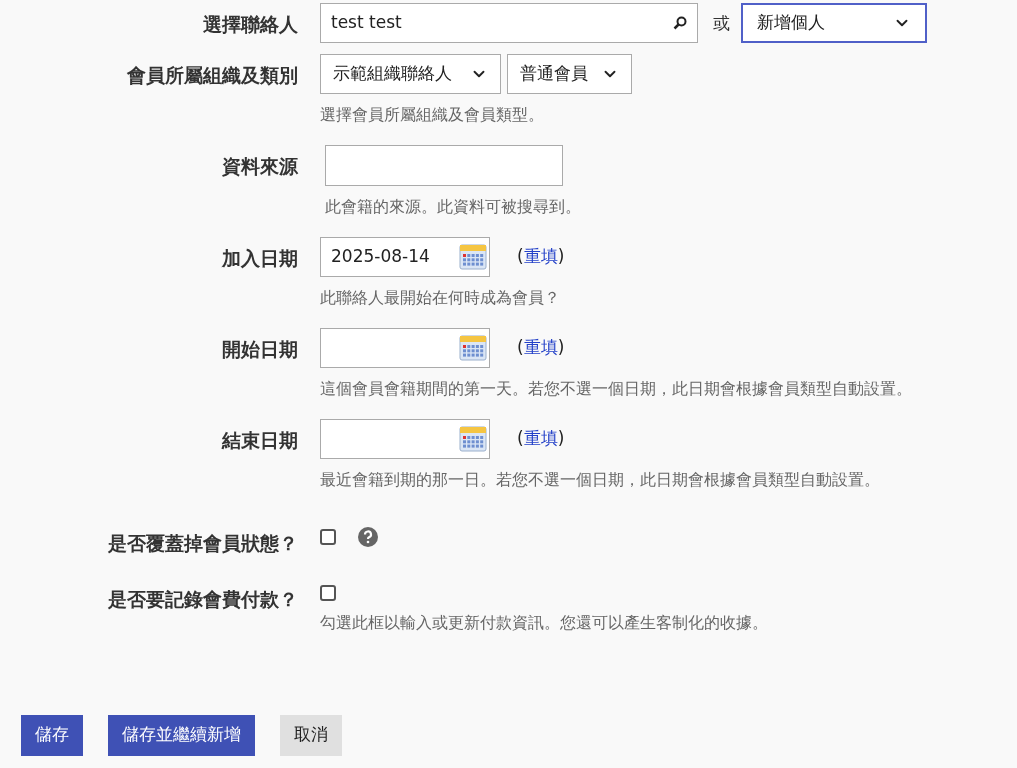 The image size is (1017, 768). Describe the element at coordinates (569, 74) in the screenshot. I see `dropdown-select: 普通會員` at that location.